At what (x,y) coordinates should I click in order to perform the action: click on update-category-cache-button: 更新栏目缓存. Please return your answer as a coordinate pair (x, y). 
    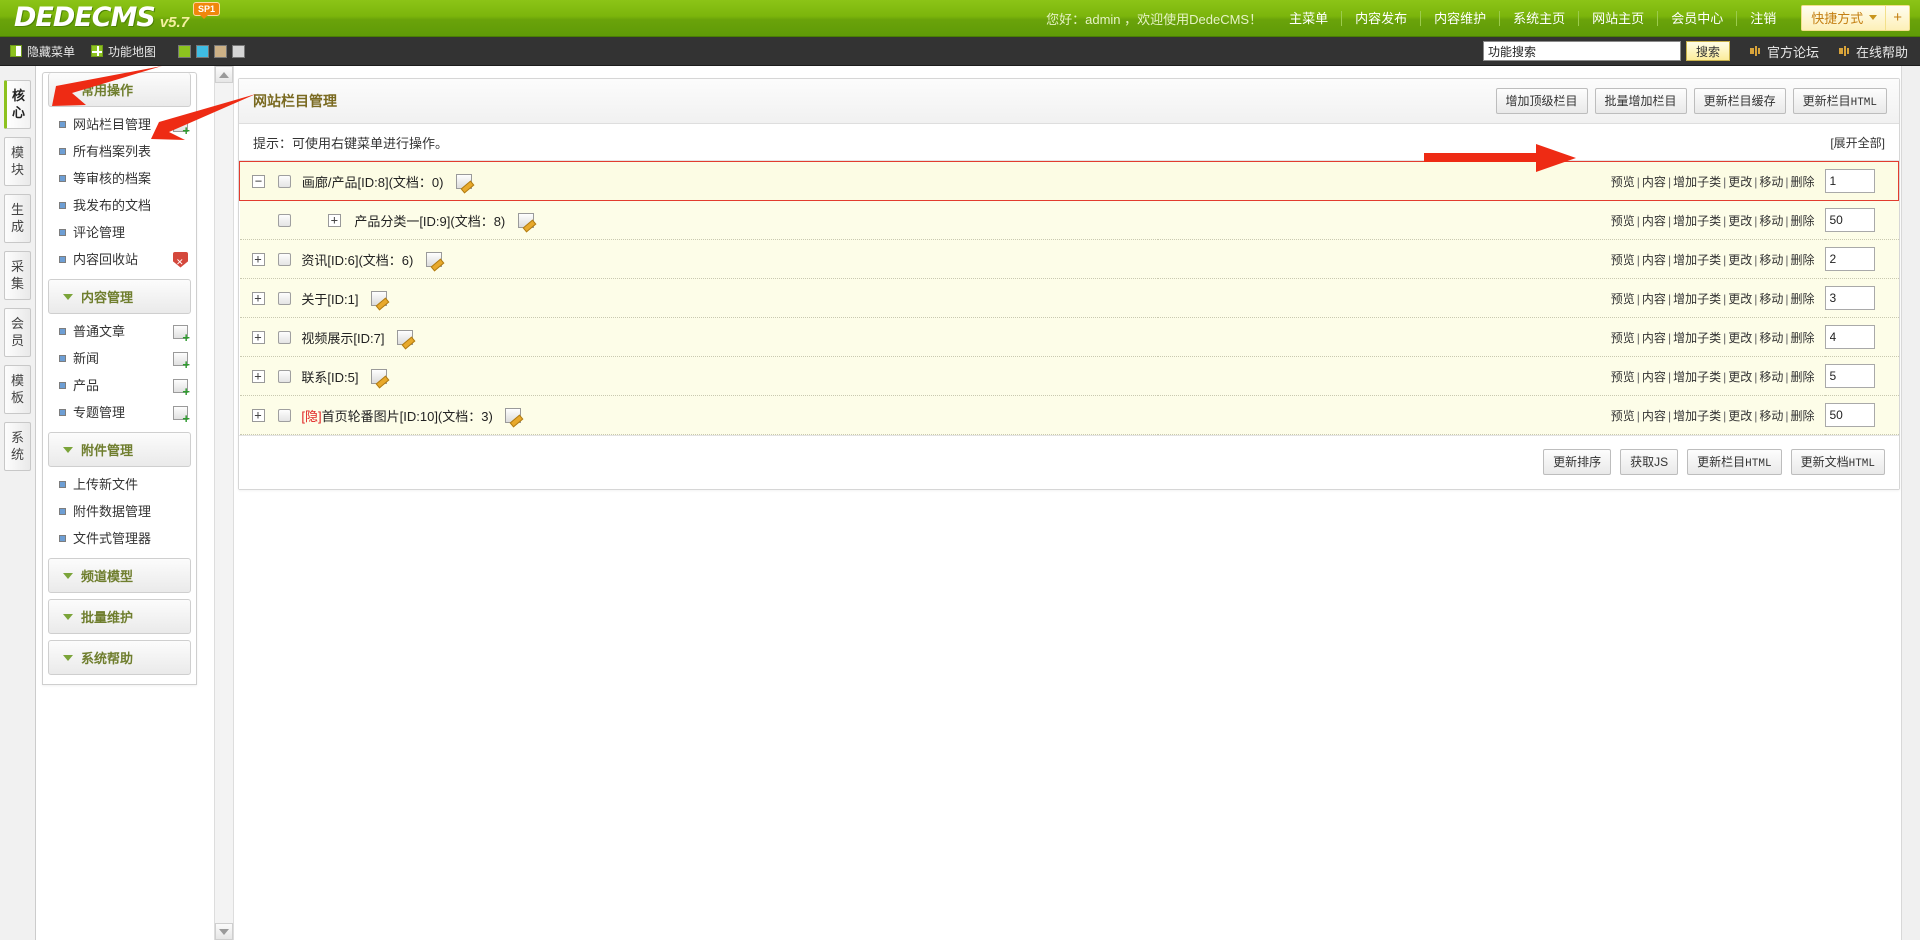
    Looking at the image, I should click on (1739, 101).